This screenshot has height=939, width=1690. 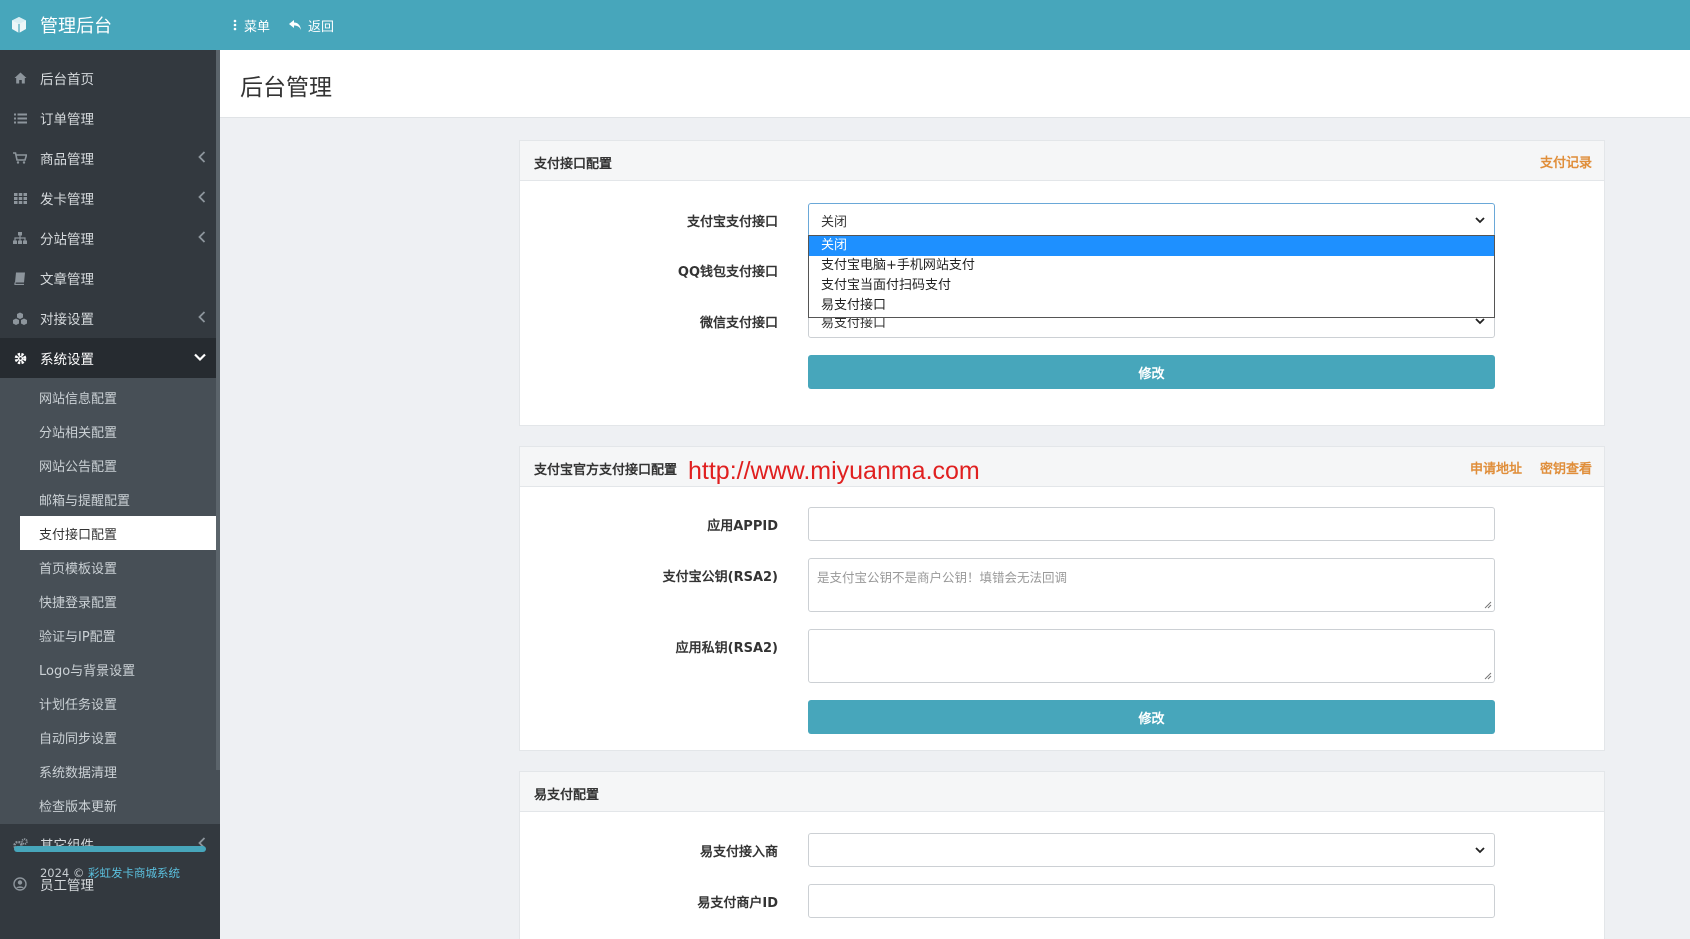 What do you see at coordinates (19, 25) in the screenshot?
I see `cube-icon` at bounding box center [19, 25].